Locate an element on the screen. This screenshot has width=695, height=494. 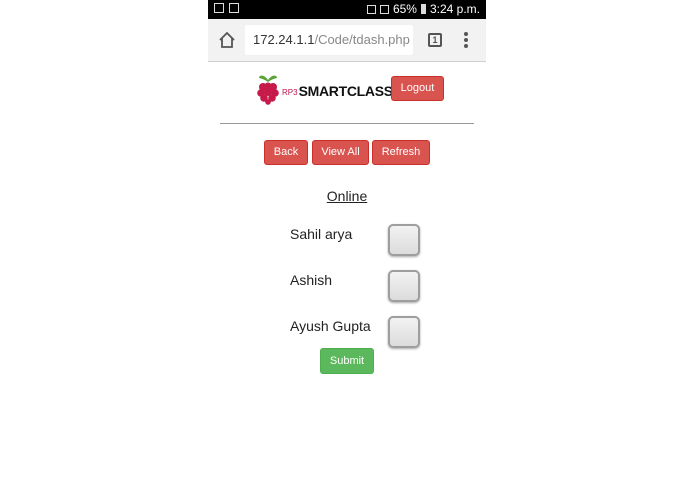
status-right: 65% 3:24 p.m. is located at coordinates (423, 9).